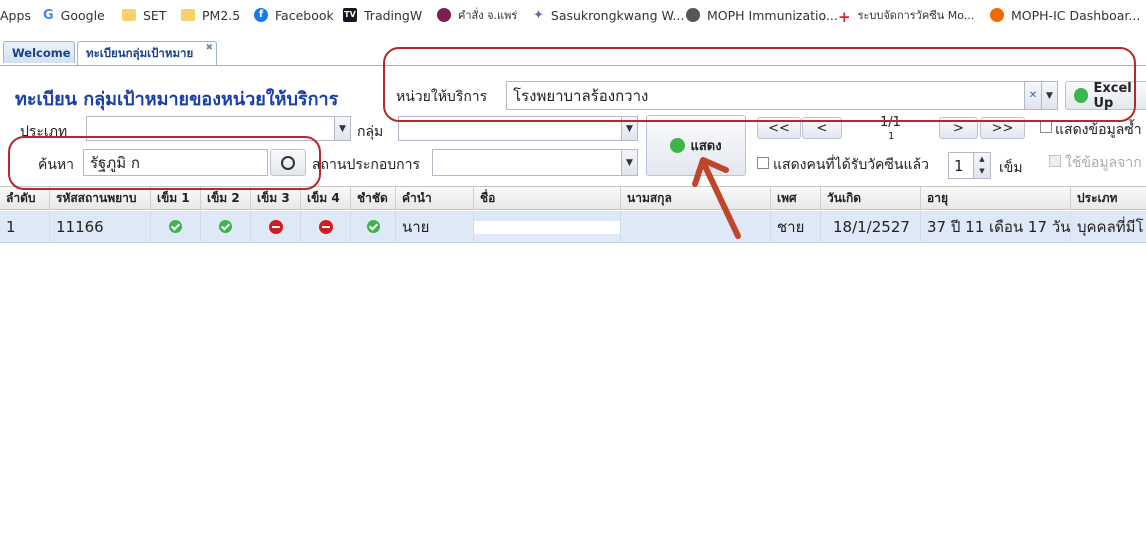 Image resolution: width=1146 pixels, height=560 pixels. Describe the element at coordinates (210, 15) in the screenshot. I see `bookmark-pm25: PM2.5` at that location.